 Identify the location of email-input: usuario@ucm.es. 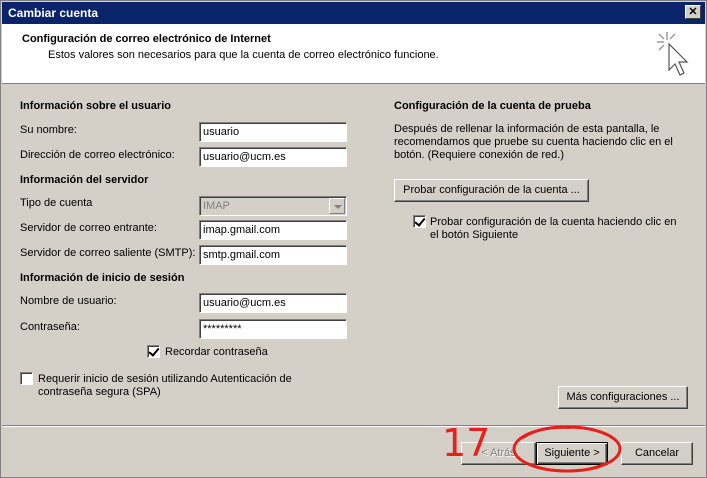
(273, 157).